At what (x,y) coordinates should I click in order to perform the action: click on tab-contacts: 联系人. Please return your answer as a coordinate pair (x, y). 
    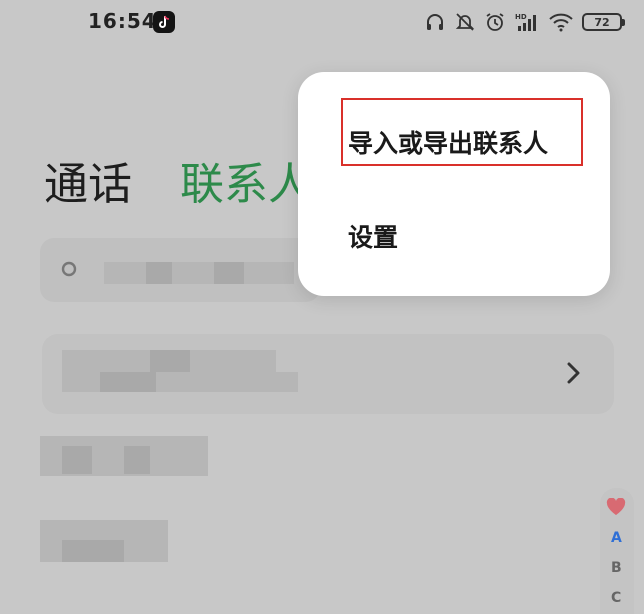
    Looking at the image, I should click on (246, 180).